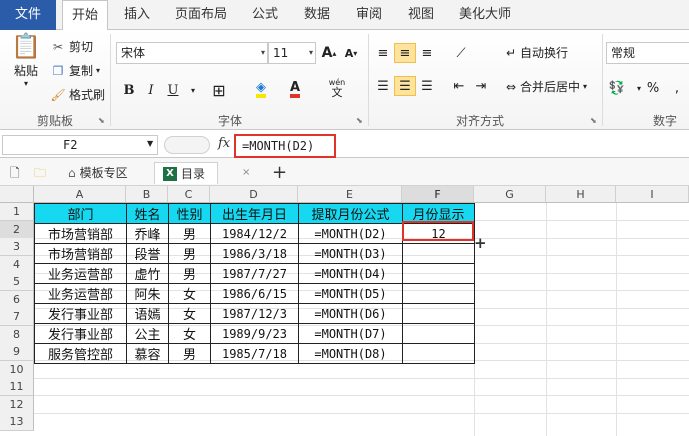 Image resolution: width=689 pixels, height=436 pixels. Describe the element at coordinates (192, 53) in the screenshot. I see `font-name-select: 宋体 ▾` at that location.